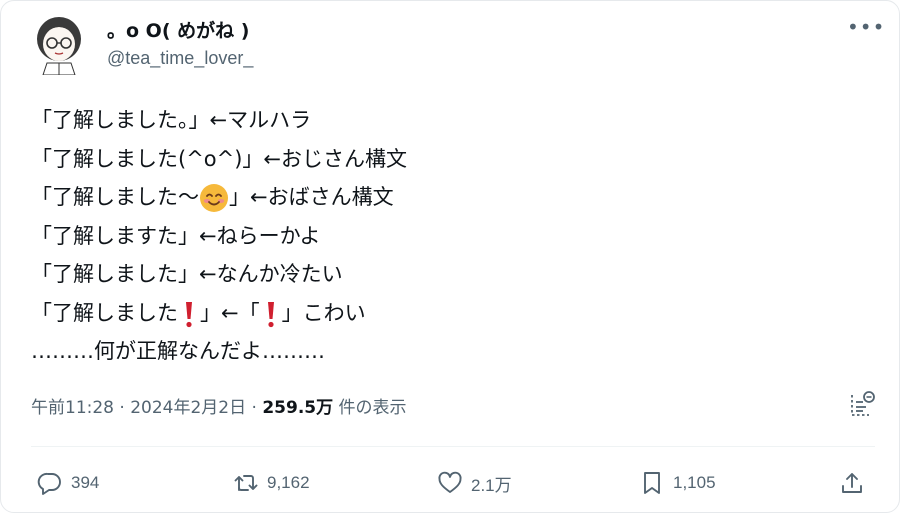  What do you see at coordinates (297, 408) in the screenshot?
I see `views-count: 259.5万` at bounding box center [297, 408].